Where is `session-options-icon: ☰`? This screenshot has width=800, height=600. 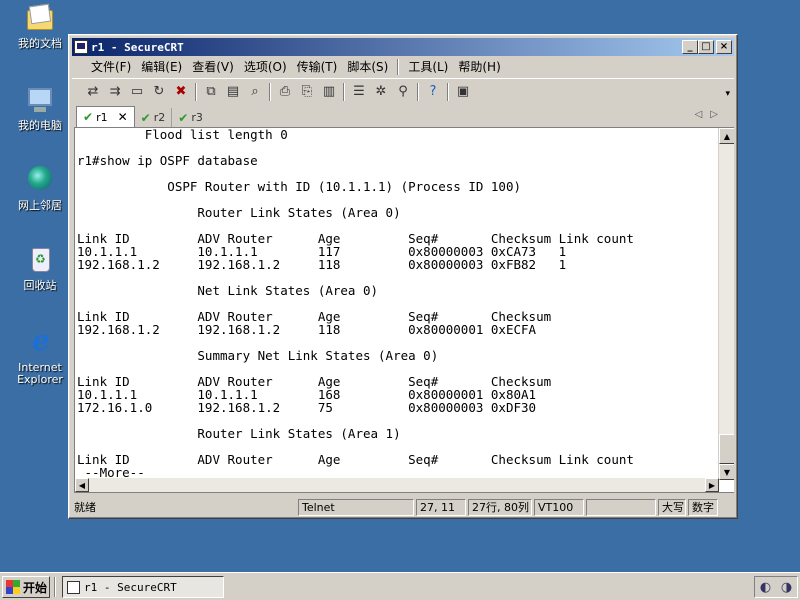 session-options-icon: ☰ is located at coordinates (359, 92).